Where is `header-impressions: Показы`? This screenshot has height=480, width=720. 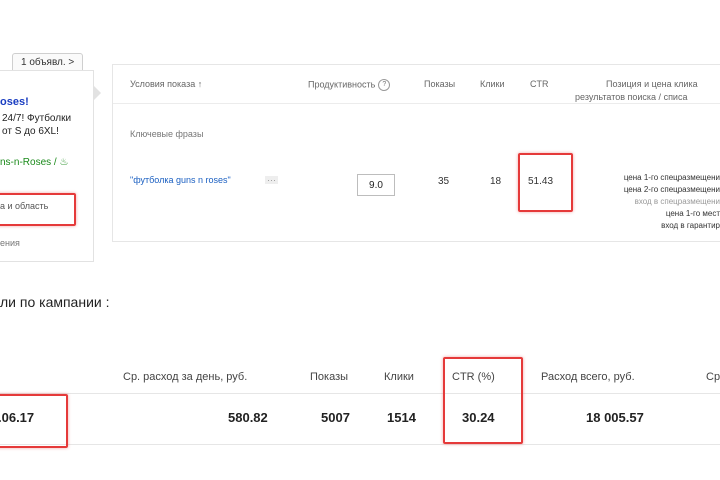
header-impressions: Показы is located at coordinates (439, 84).